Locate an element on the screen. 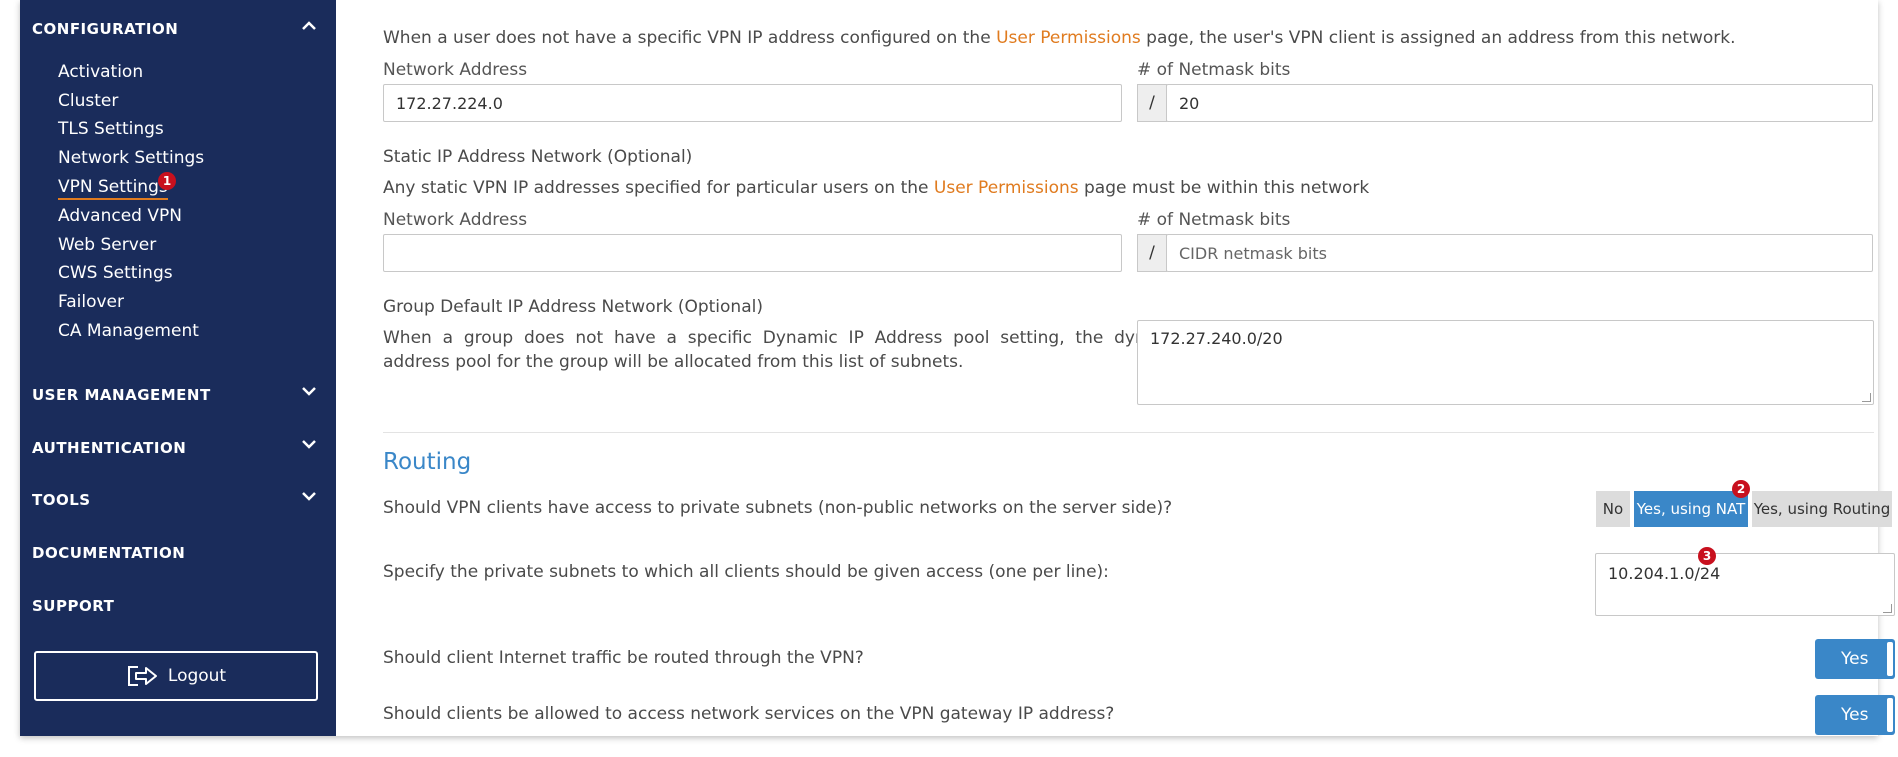 This screenshot has width=1898, height=757. section-tools: TOOLS is located at coordinates (61, 500).